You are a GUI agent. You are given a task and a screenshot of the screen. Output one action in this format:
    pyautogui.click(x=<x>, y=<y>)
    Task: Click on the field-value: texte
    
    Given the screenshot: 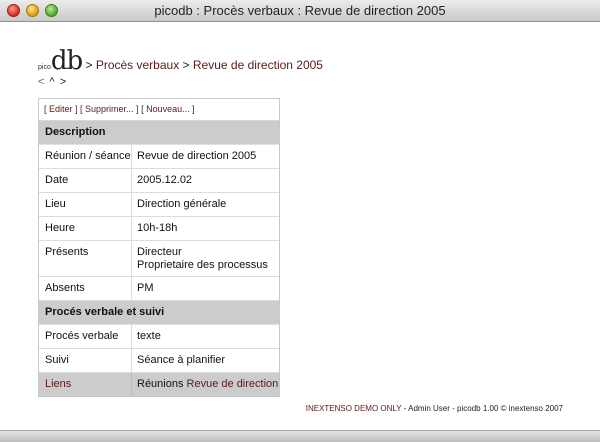 What is the action you would take?
    pyautogui.click(x=149, y=336)
    